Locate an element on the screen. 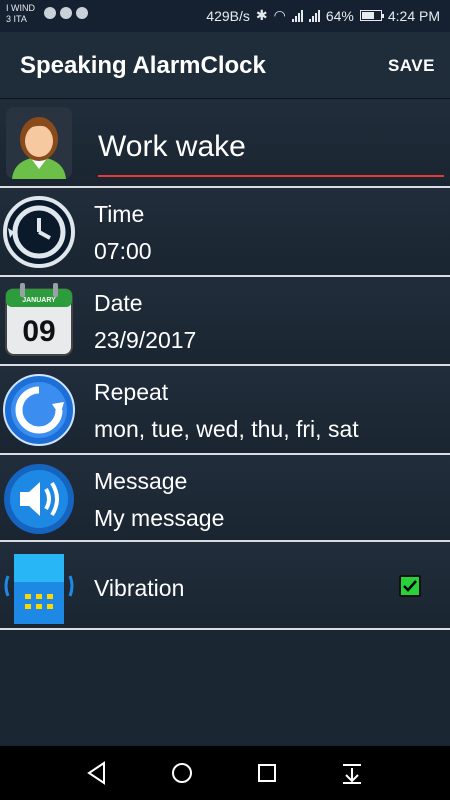 This screenshot has width=450, height=800. wifi-icon: ◠ is located at coordinates (279, 15).